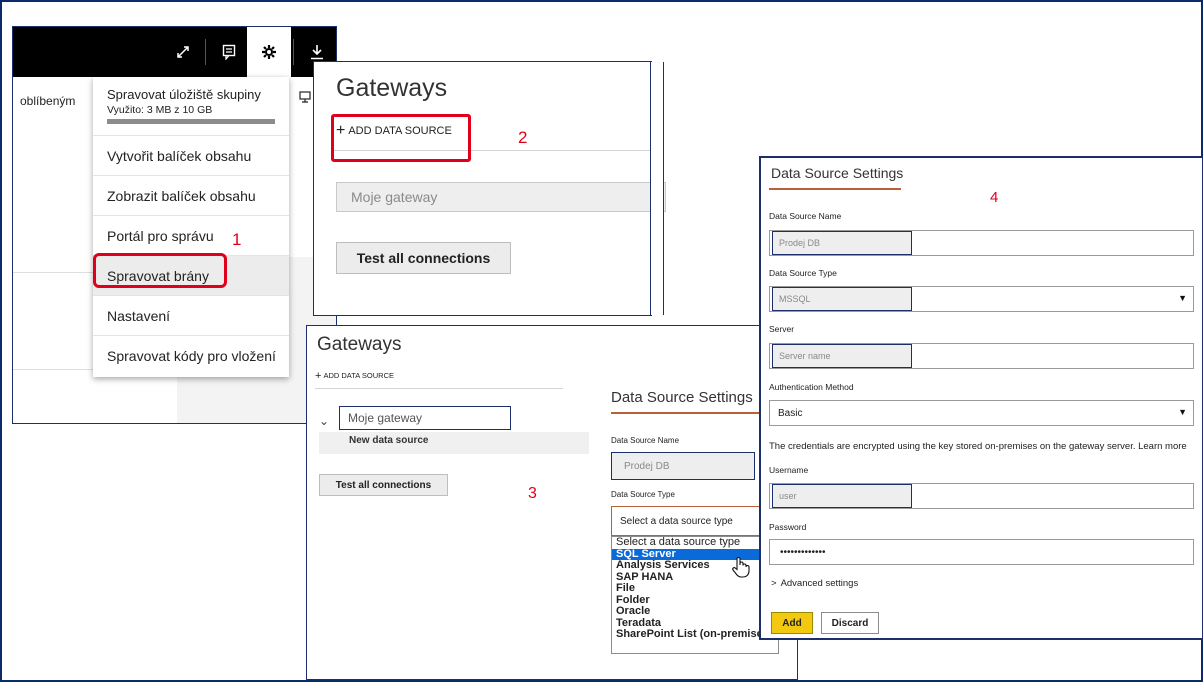 The width and height of the screenshot is (1203, 682). I want to click on menu-item-settings: Nastavení, so click(191, 315).